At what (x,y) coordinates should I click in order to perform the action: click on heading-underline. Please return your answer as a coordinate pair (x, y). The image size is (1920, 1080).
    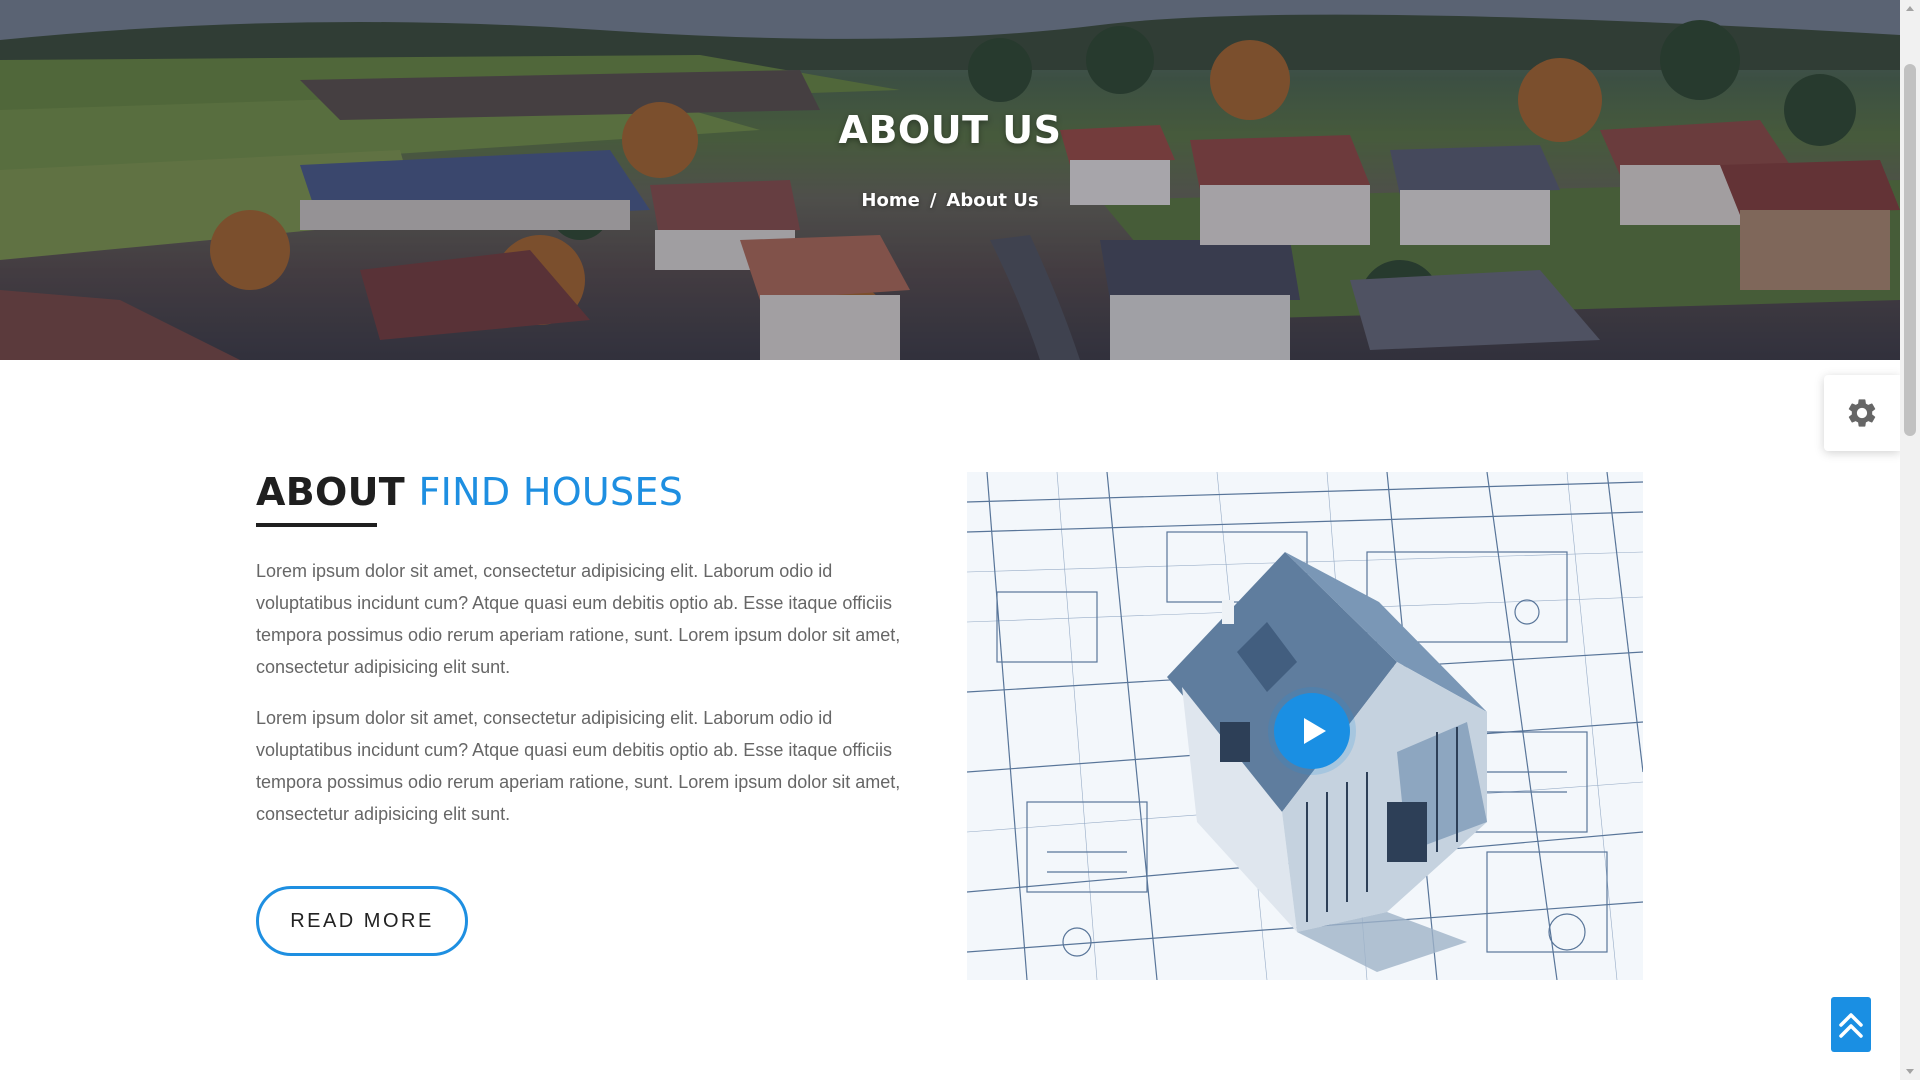
    Looking at the image, I should click on (316, 525).